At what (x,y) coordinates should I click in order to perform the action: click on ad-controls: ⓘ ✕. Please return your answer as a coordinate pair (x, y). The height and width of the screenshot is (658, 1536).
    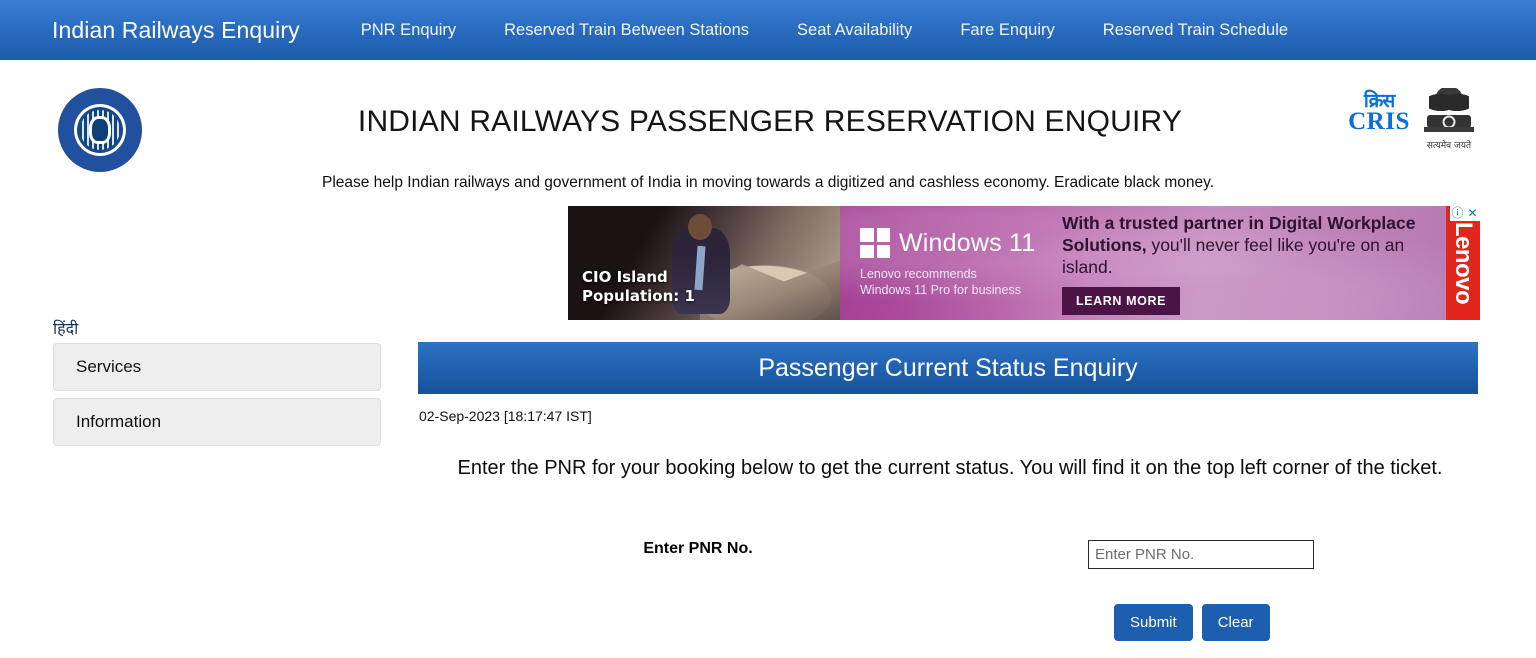
    Looking at the image, I should click on (1465, 213).